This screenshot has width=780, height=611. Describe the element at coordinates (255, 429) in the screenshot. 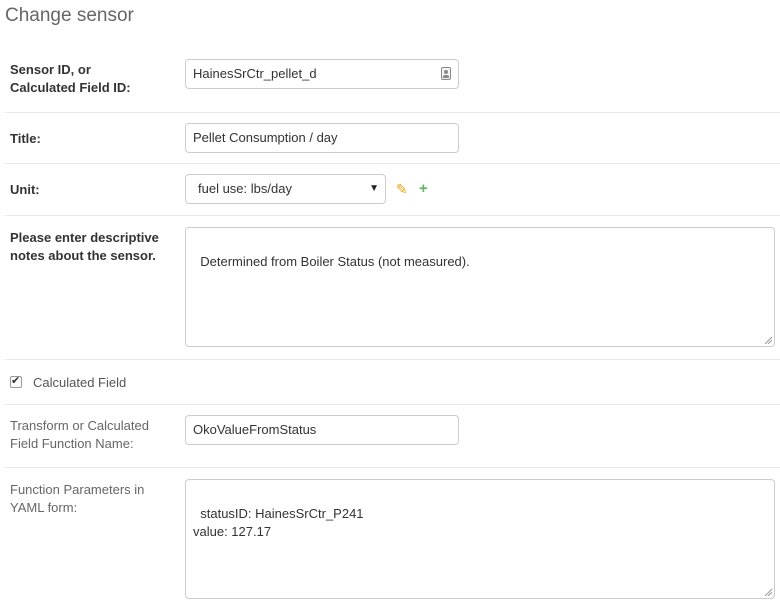

I see `function-name-value: OkoValueFromStatus` at that location.